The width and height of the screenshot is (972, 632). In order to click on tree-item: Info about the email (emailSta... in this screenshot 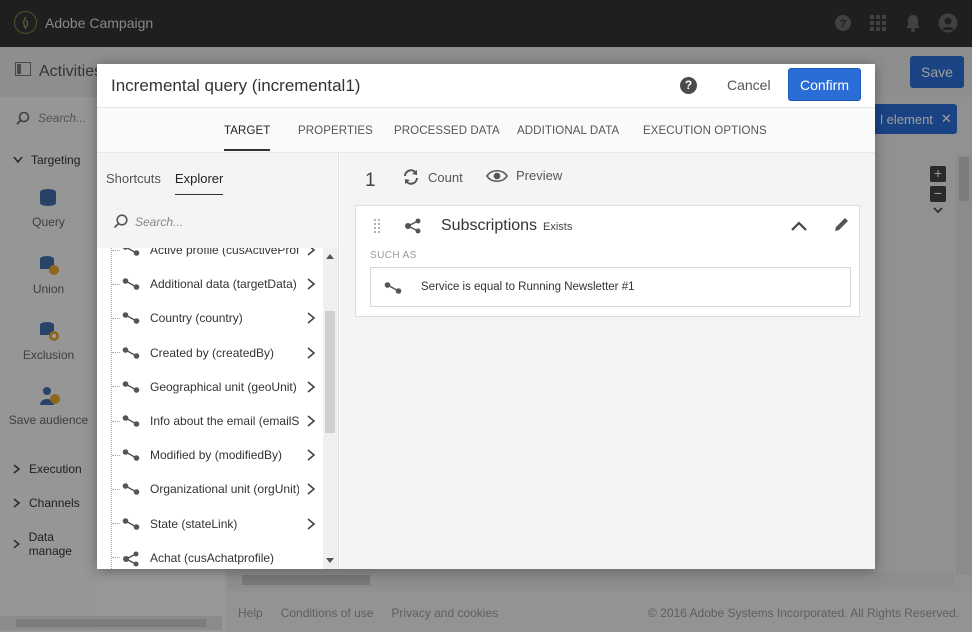, I will do `click(214, 421)`.